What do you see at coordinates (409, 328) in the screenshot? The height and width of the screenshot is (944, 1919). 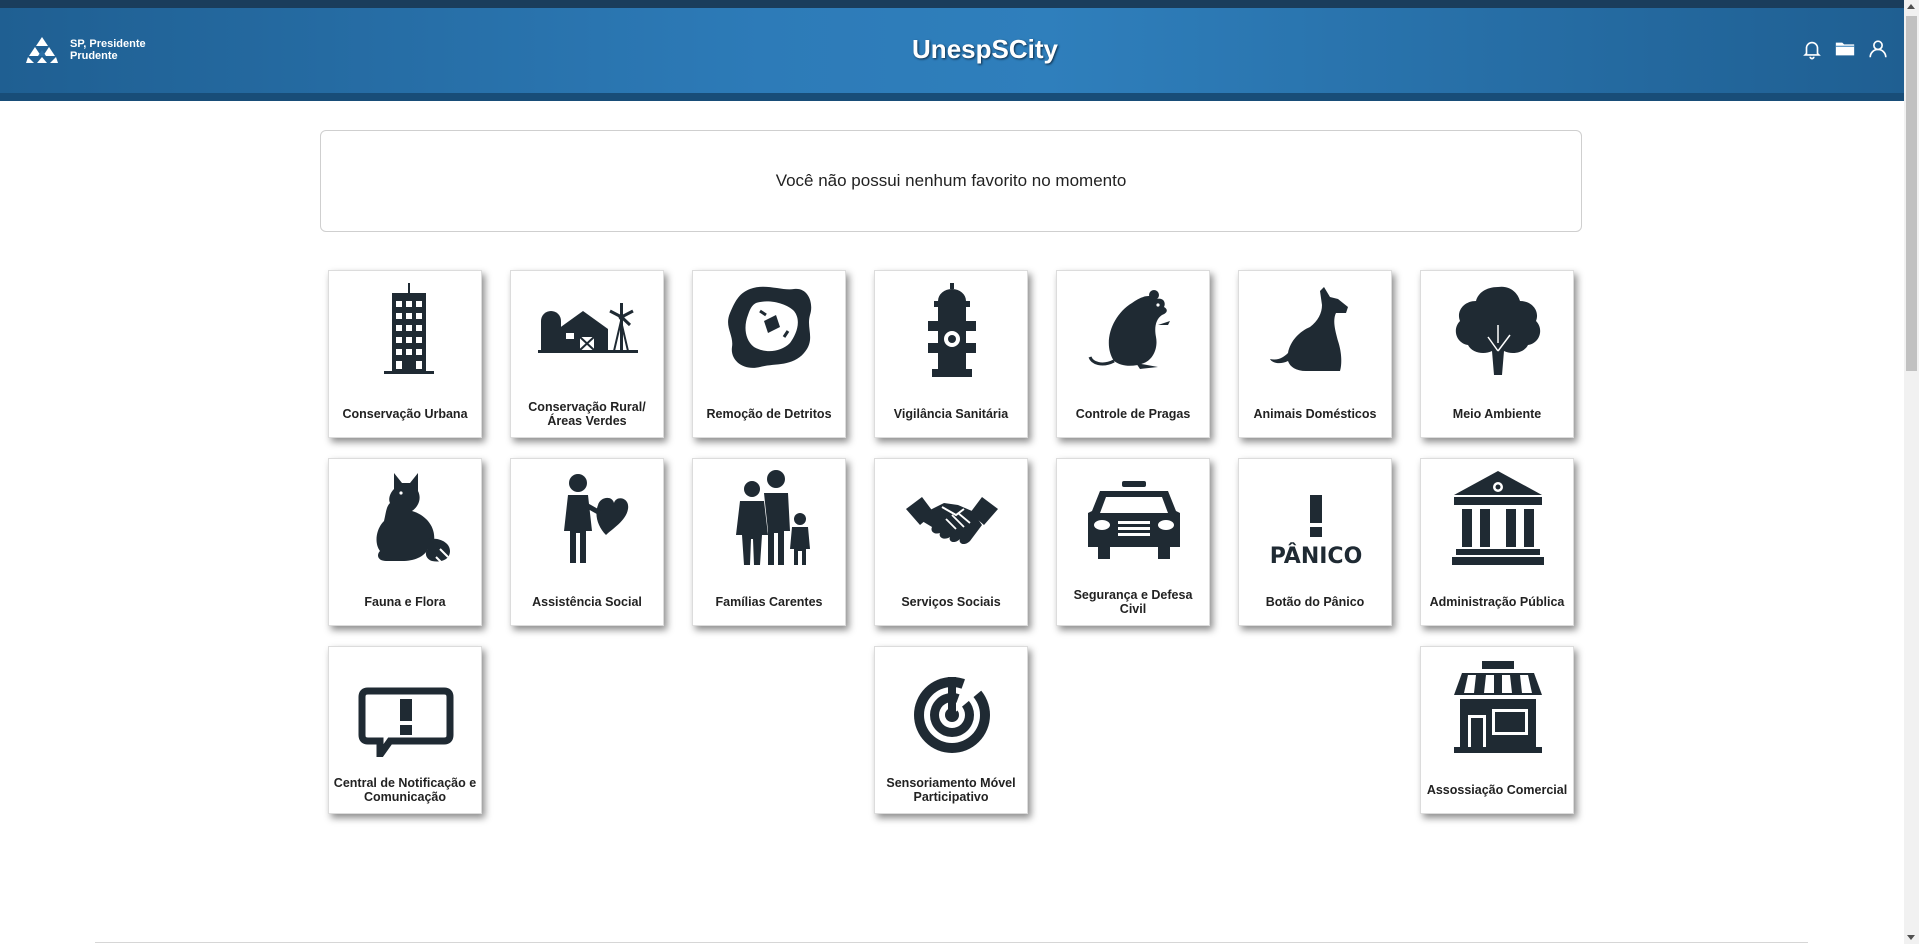 I see `building-icon` at bounding box center [409, 328].